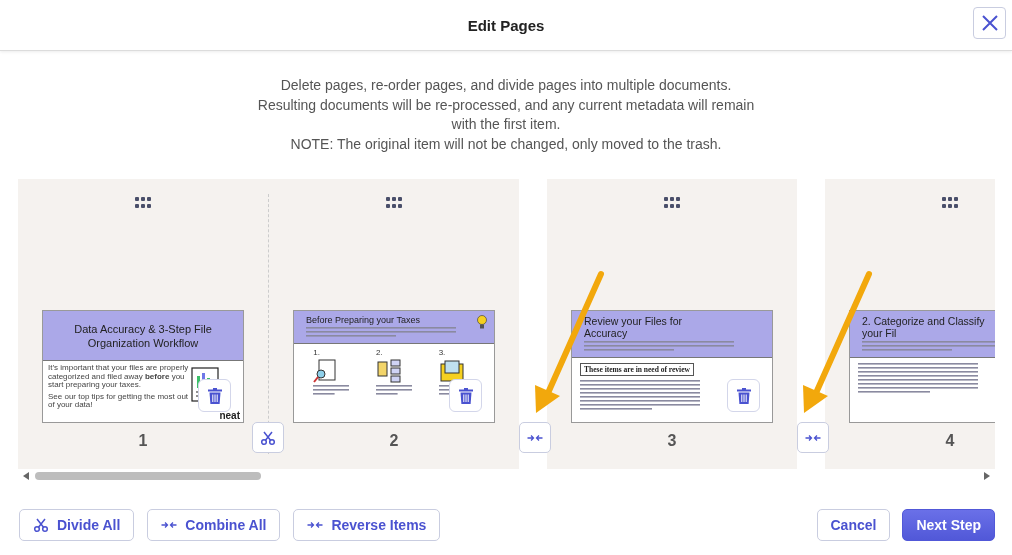 The width and height of the screenshot is (1012, 555). Describe the element at coordinates (506, 144) in the screenshot. I see `instructions-text: NOTE: The original item will not be changed, only moved to the trash.` at that location.